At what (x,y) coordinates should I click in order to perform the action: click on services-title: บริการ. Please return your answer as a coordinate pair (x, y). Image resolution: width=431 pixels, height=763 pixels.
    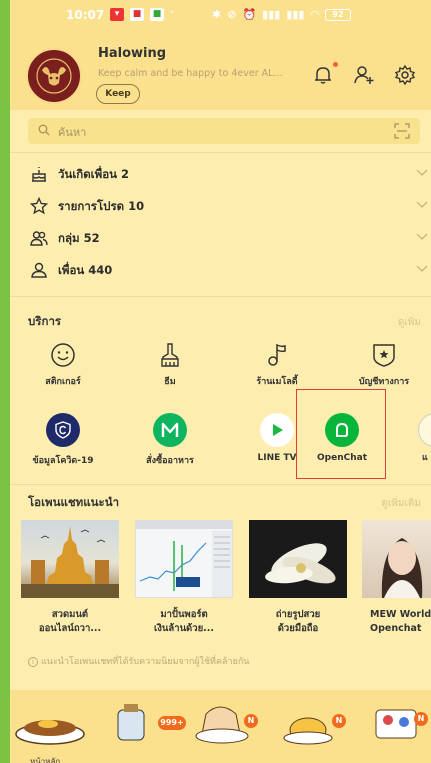
    Looking at the image, I should click on (45, 321).